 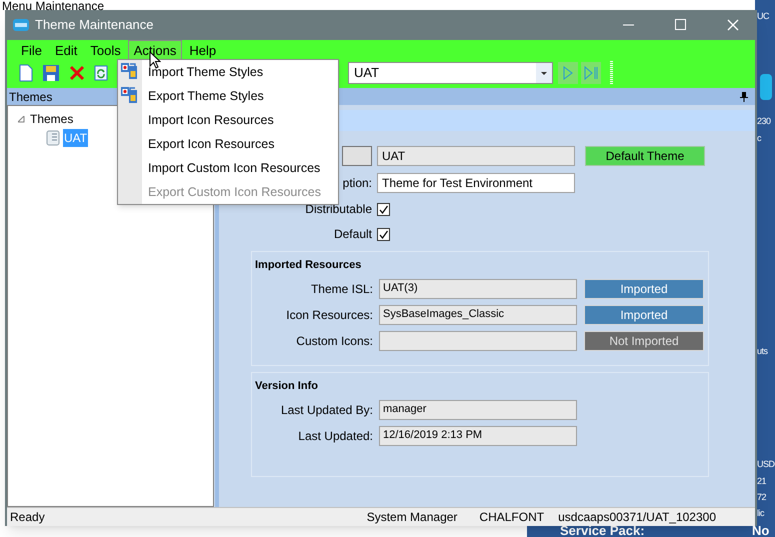 I want to click on theme-select: UAT, so click(x=450, y=73).